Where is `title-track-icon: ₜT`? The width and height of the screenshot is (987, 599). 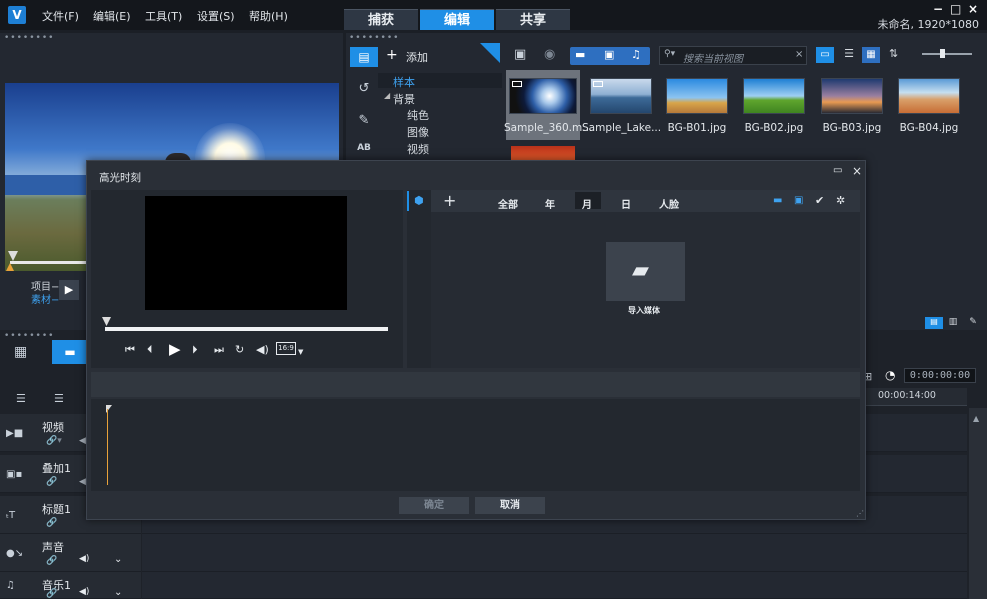 title-track-icon: ₜT is located at coordinates (11, 515).